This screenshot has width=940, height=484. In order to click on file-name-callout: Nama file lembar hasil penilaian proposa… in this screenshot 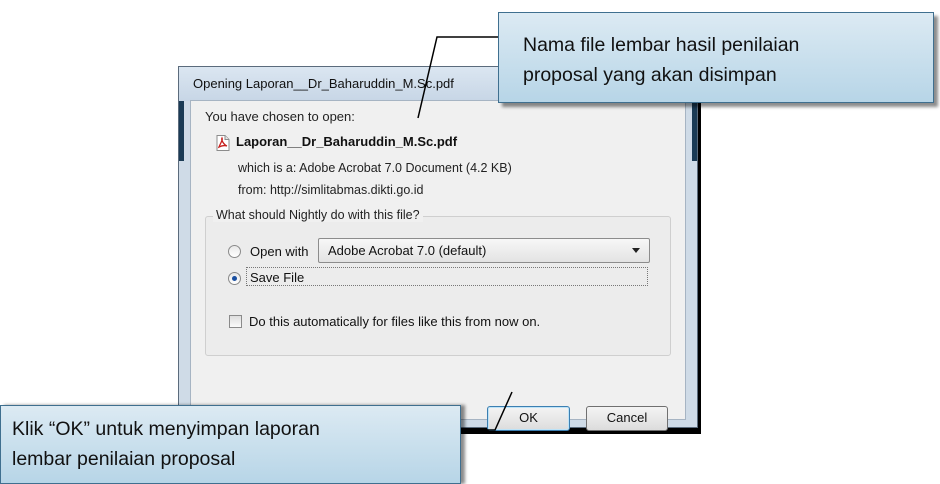, I will do `click(716, 57)`.